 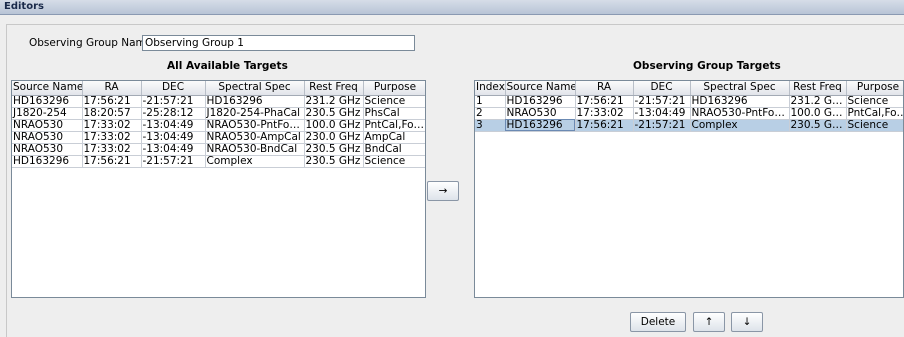 What do you see at coordinates (452, 7) in the screenshot?
I see `editors-title-bar: Editors` at bounding box center [452, 7].